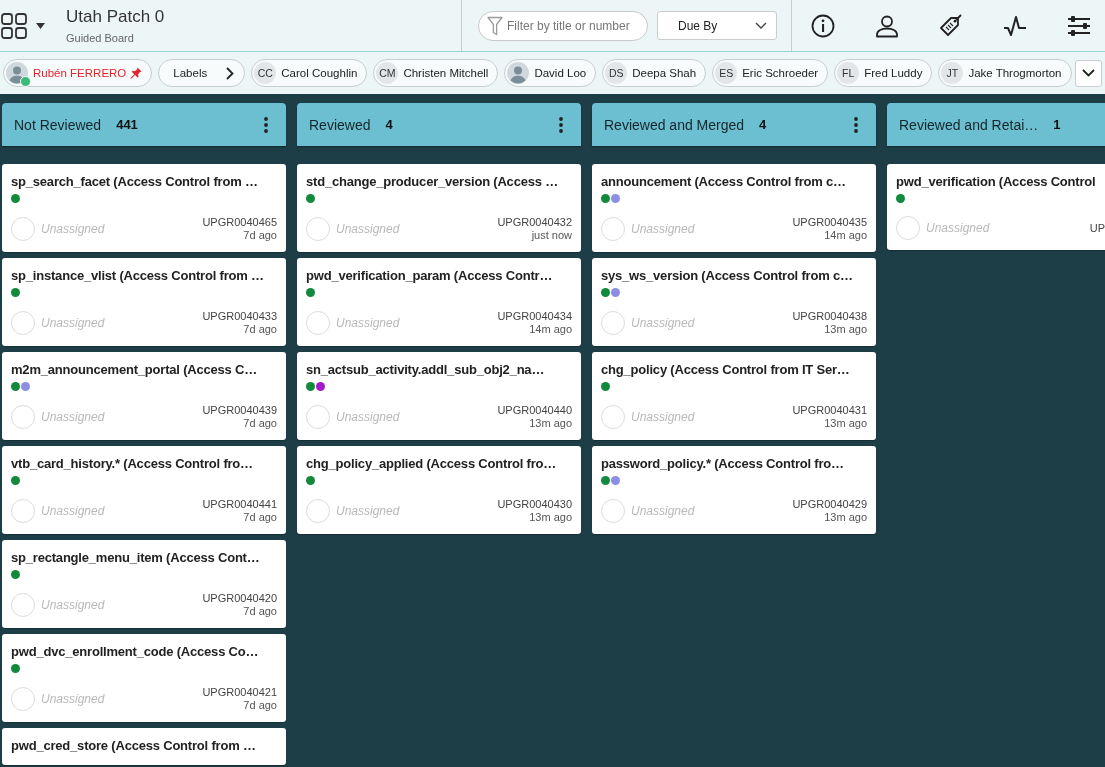 The image size is (1105, 767). Describe the element at coordinates (439, 490) in the screenshot. I see `task-card: chg_policy_applied (Access Control fro… Unassigned UPGR0040430 13m ago` at that location.